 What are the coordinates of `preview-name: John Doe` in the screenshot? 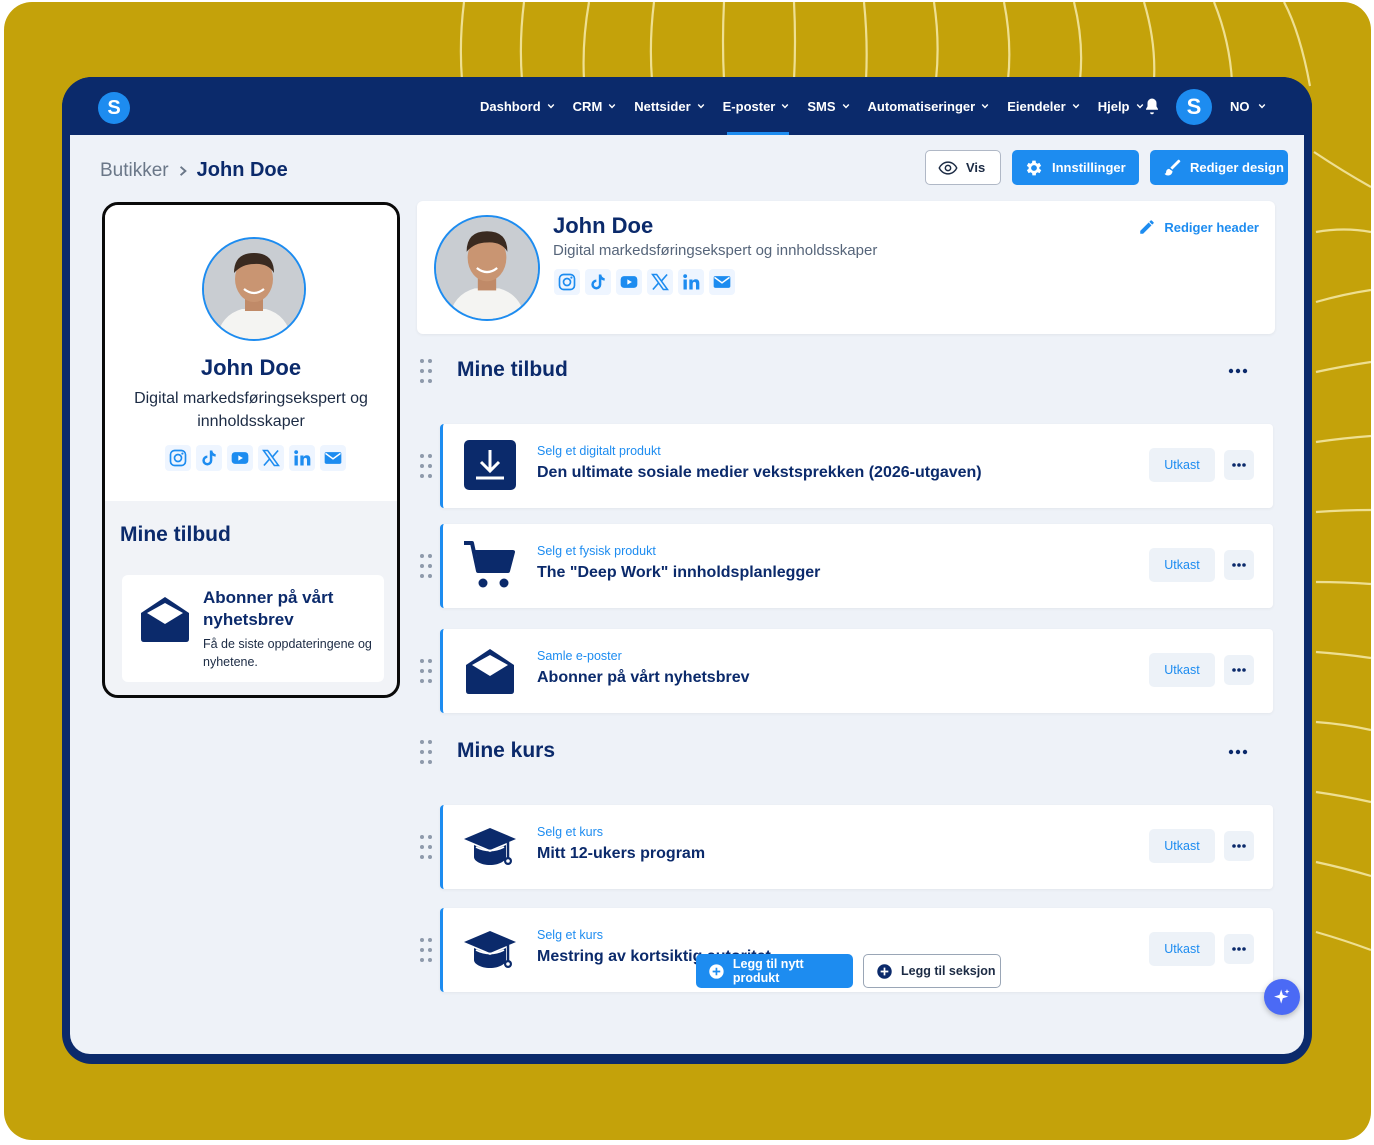 It's located at (251, 367).